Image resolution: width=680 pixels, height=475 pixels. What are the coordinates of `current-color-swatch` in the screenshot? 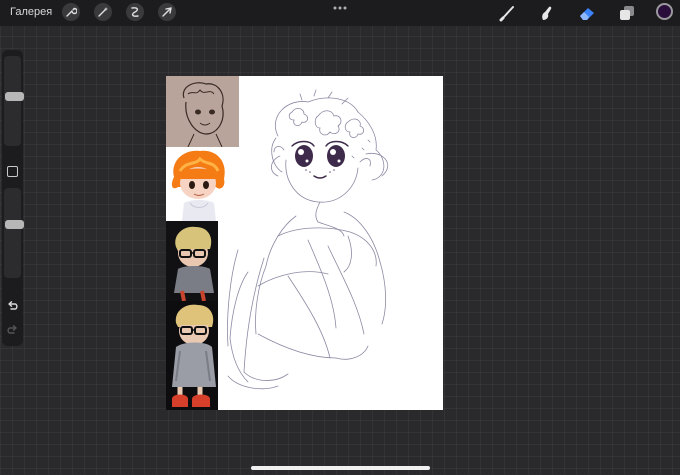 It's located at (664, 11).